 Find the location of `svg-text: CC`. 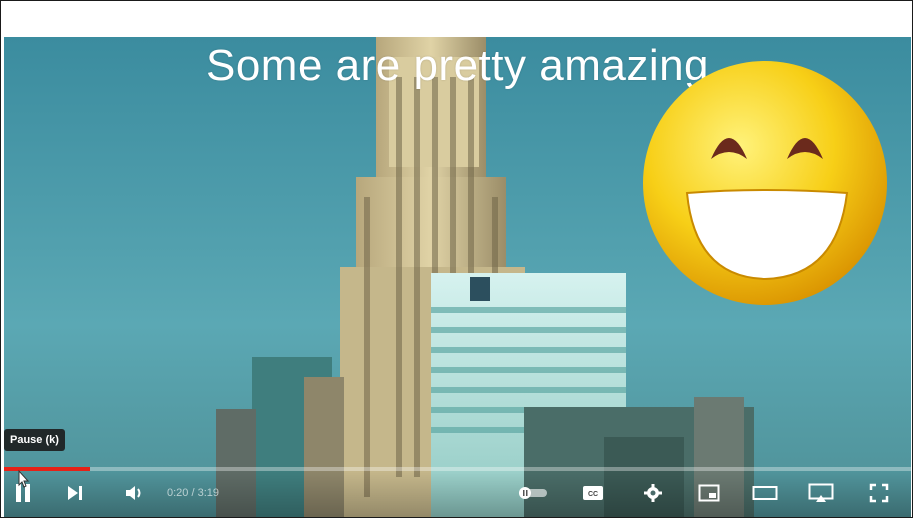

svg-text: CC is located at coordinates (593, 494).